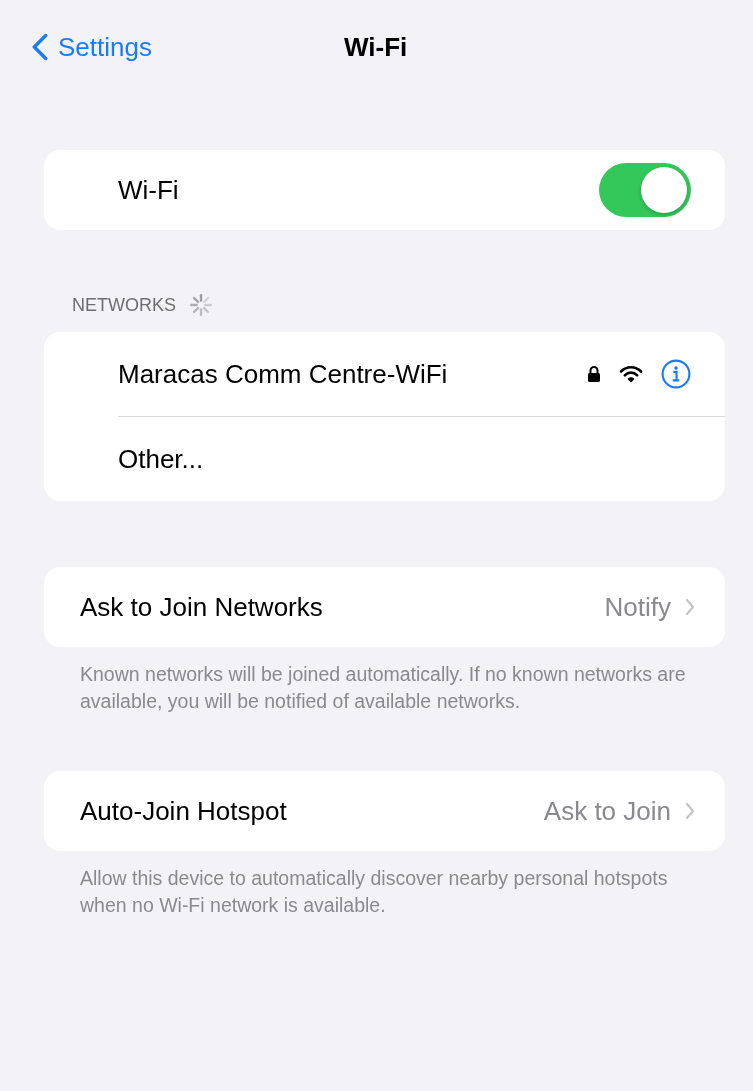  I want to click on setting-description: Known networks will be joined automatically. If no known networks are available, you will be notified of available networks., so click(383, 688).